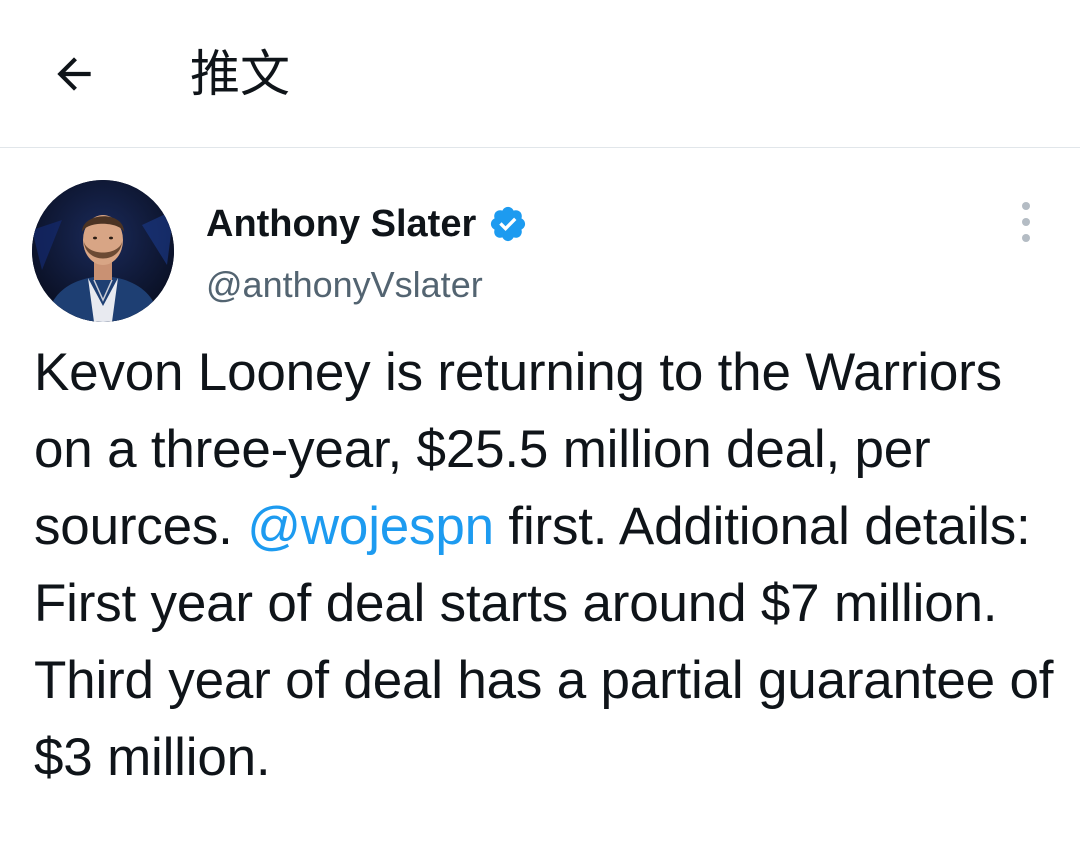 The height and width of the screenshot is (866, 1080). I want to click on arrow-left-icon, so click(74, 74).